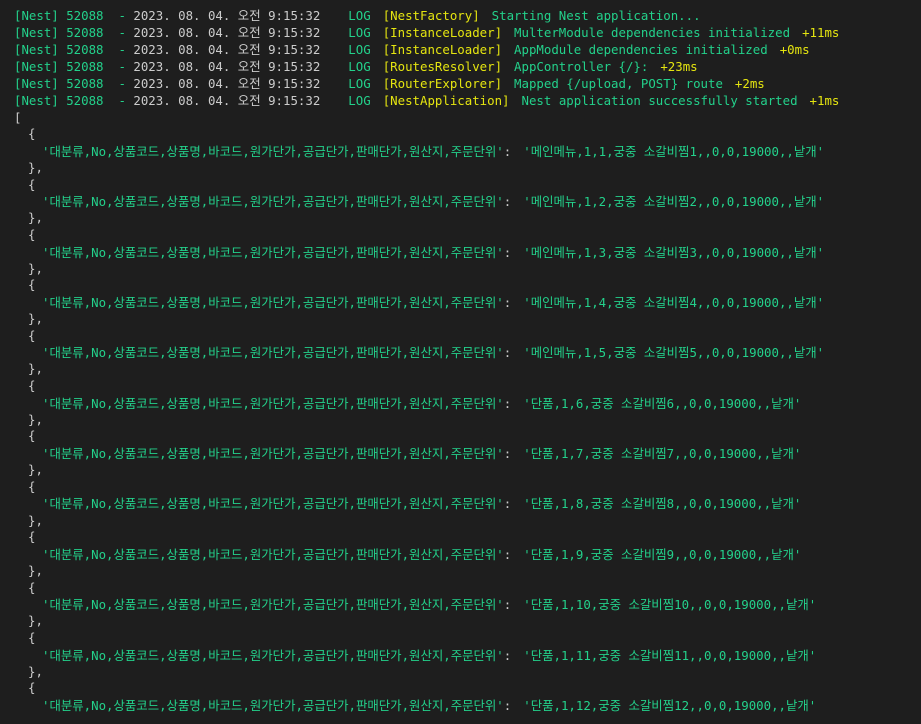  What do you see at coordinates (581, 66) in the screenshot?
I see `log-message: AppController {/}:` at bounding box center [581, 66].